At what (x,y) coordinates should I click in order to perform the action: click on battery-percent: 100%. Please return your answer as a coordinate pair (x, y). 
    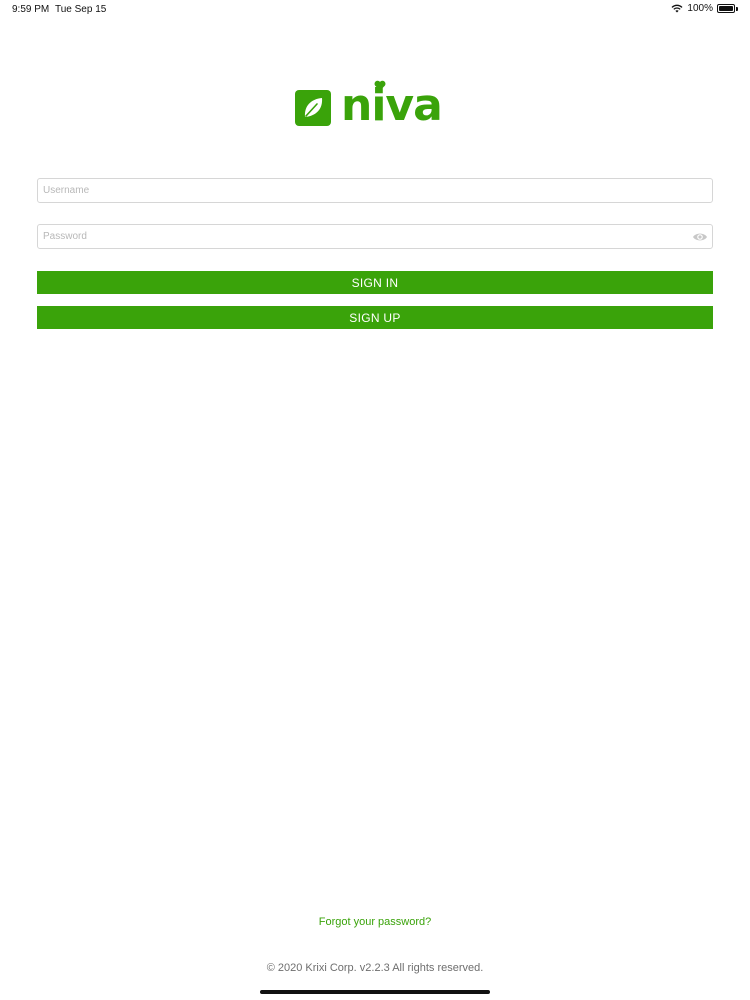
    Looking at the image, I should click on (700, 8).